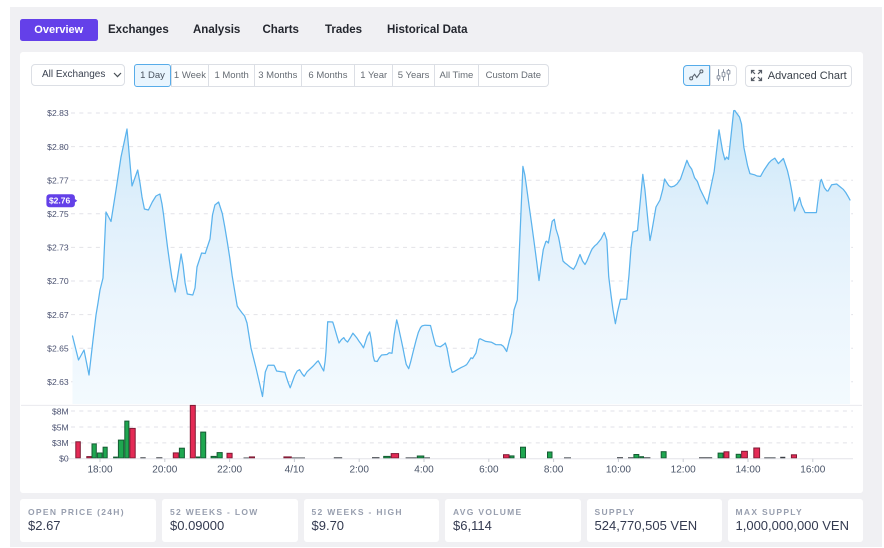  I want to click on svg-text: 12:00, so click(683, 470).